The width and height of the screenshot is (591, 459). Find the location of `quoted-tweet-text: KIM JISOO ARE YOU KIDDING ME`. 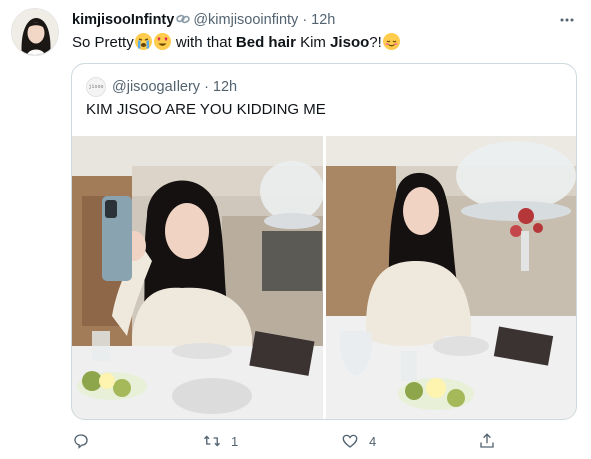

quoted-tweet-text: KIM JISOO ARE YOU KIDDING ME is located at coordinates (206, 109).